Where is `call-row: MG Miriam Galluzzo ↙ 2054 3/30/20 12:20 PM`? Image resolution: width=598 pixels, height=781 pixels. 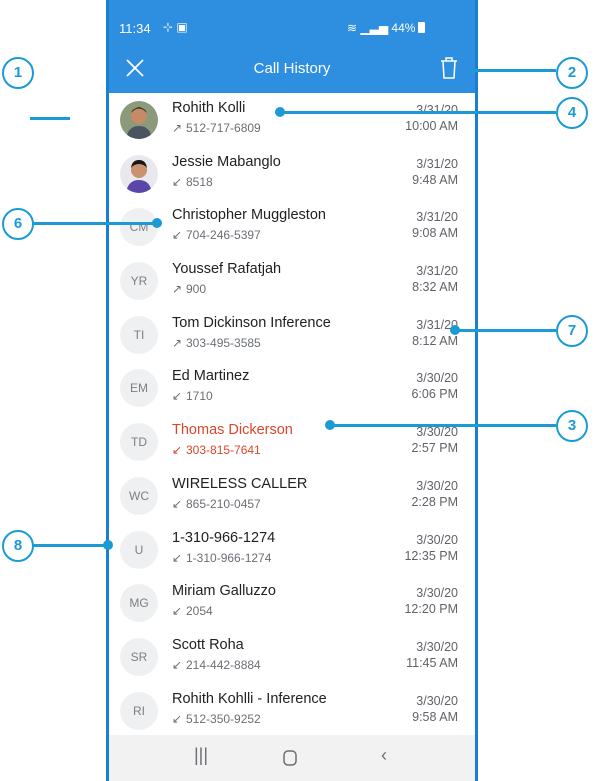
call-row: MG Miriam Galluzzo ↙ 2054 3/30/20 12:20 PM is located at coordinates (292, 603).